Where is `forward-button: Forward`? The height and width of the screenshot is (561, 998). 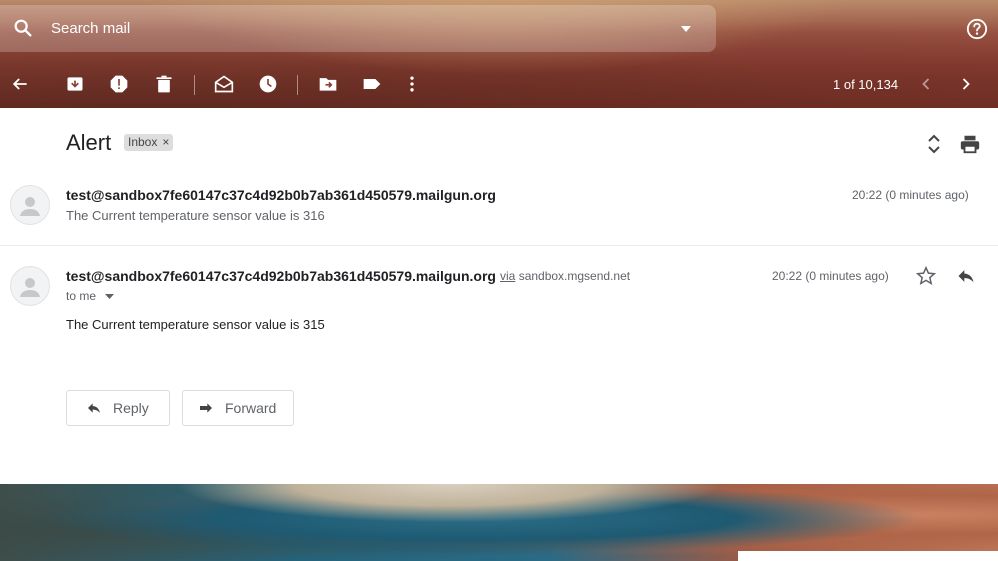 forward-button: Forward is located at coordinates (238, 408).